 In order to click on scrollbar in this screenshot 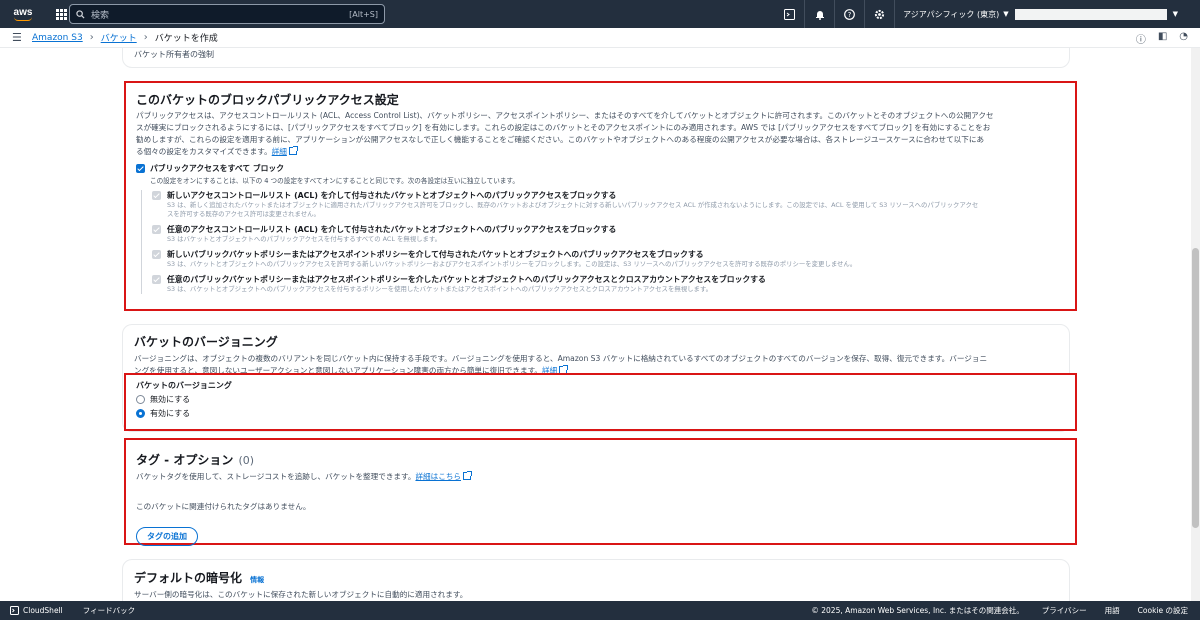, I will do `click(1195, 324)`.